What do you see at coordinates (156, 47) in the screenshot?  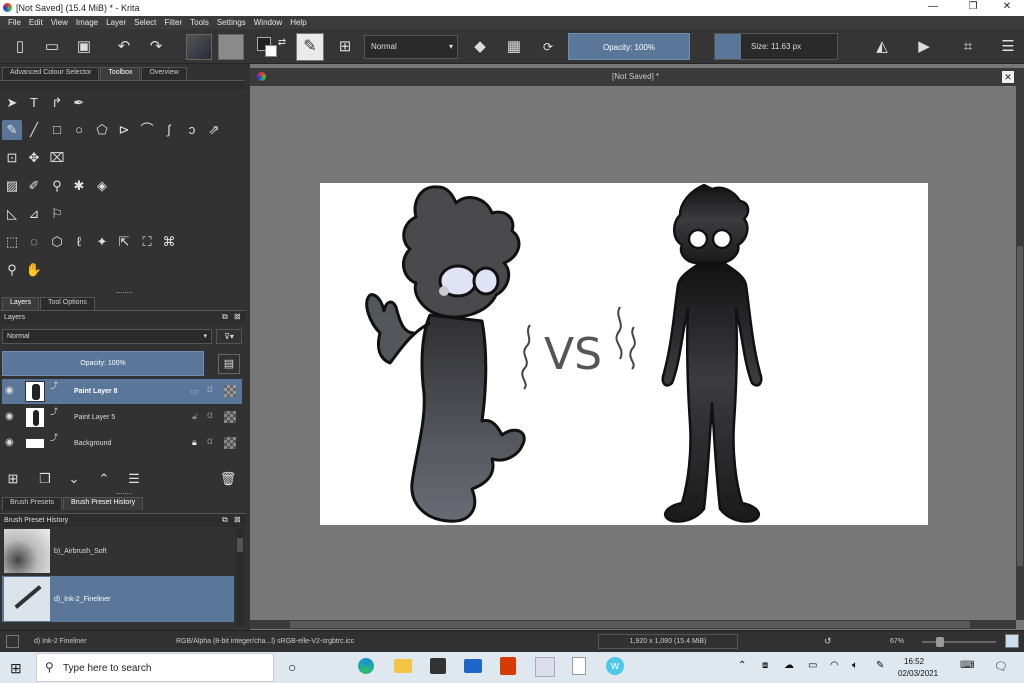 I see `redo-icon: ↷` at bounding box center [156, 47].